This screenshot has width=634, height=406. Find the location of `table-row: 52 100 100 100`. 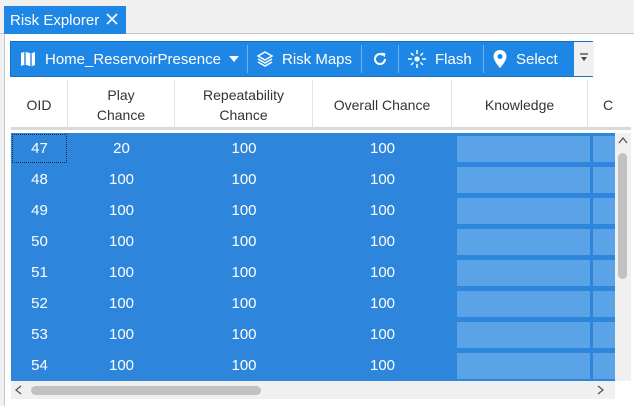

table-row: 52 100 100 100 is located at coordinates (321, 303).